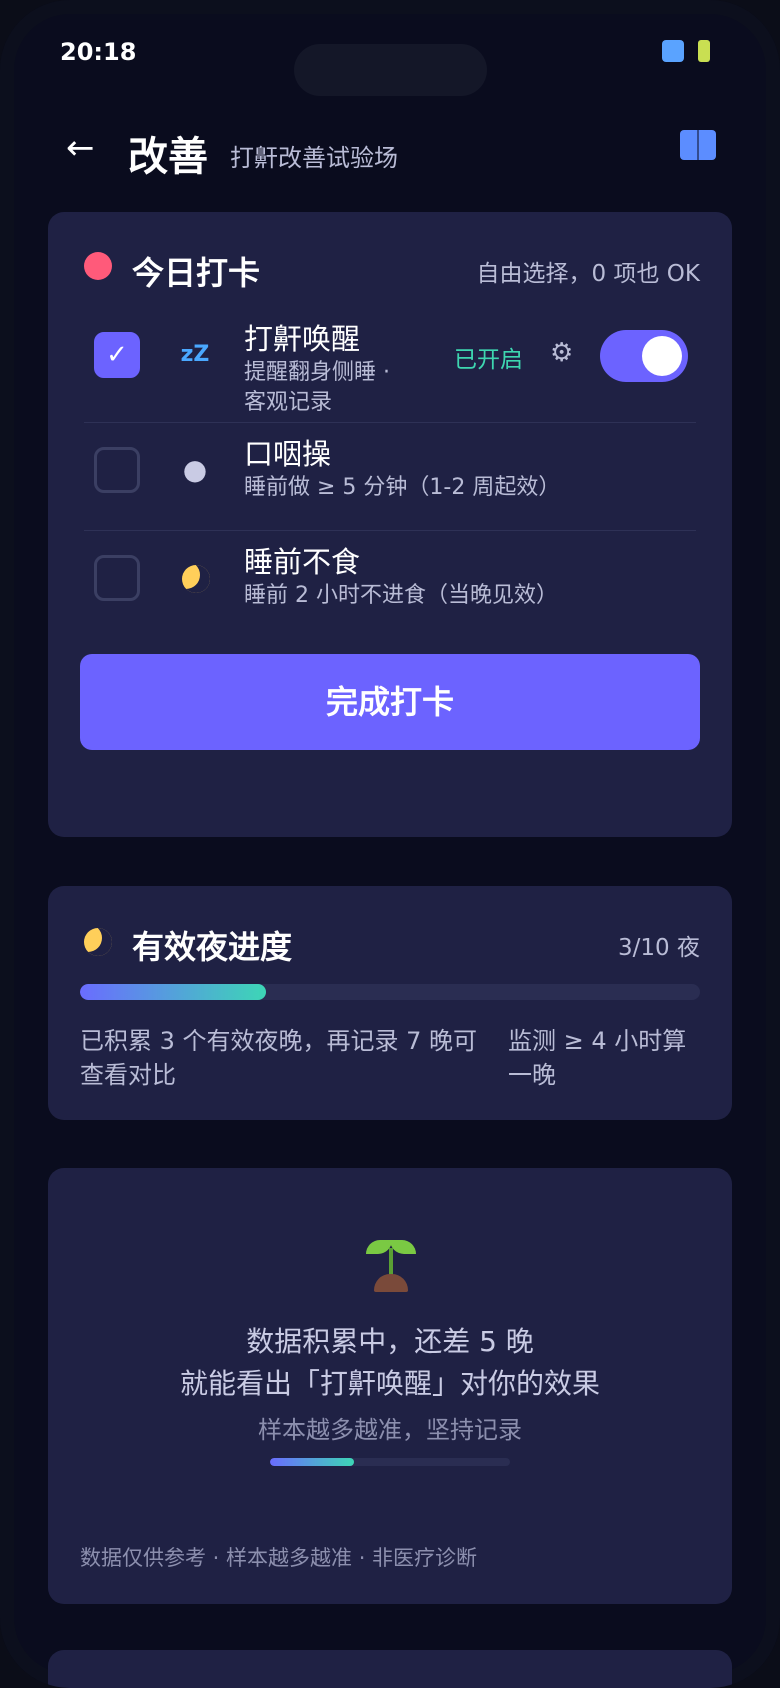  What do you see at coordinates (117, 355) in the screenshot?
I see `checkbox-snore-wake: ✓` at bounding box center [117, 355].